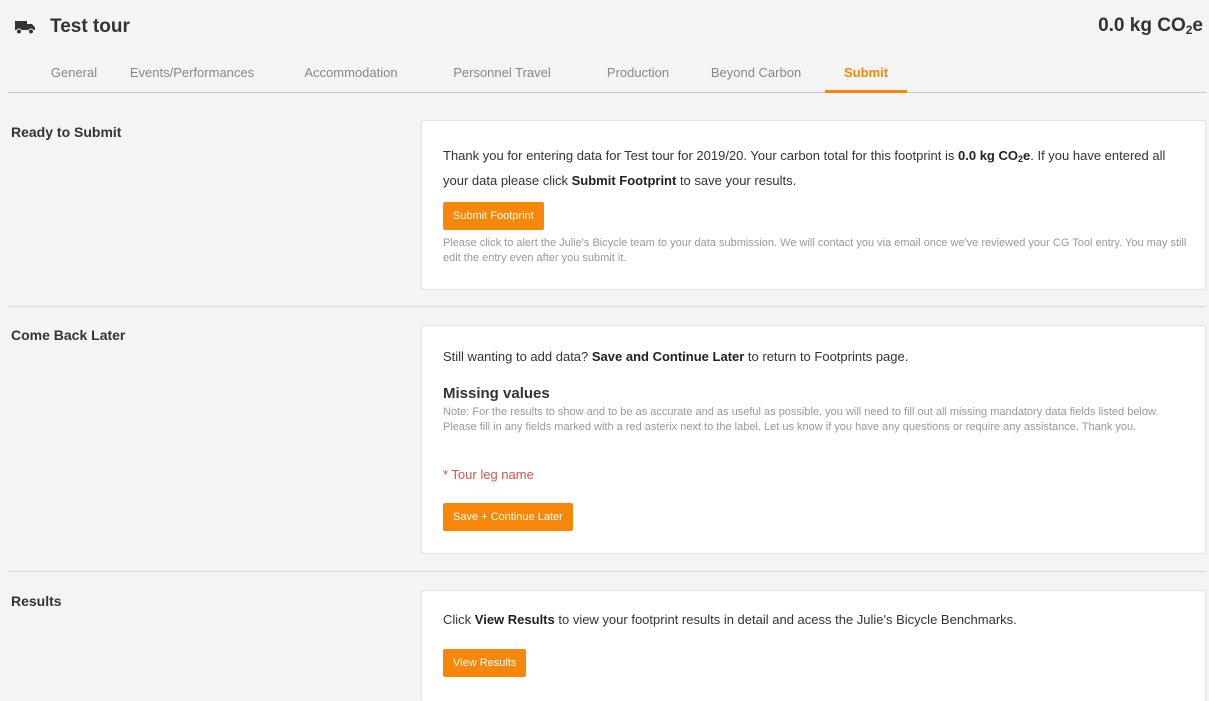 The width and height of the screenshot is (1209, 701). Describe the element at coordinates (866, 72) in the screenshot. I see `tab-submit: Submit` at that location.